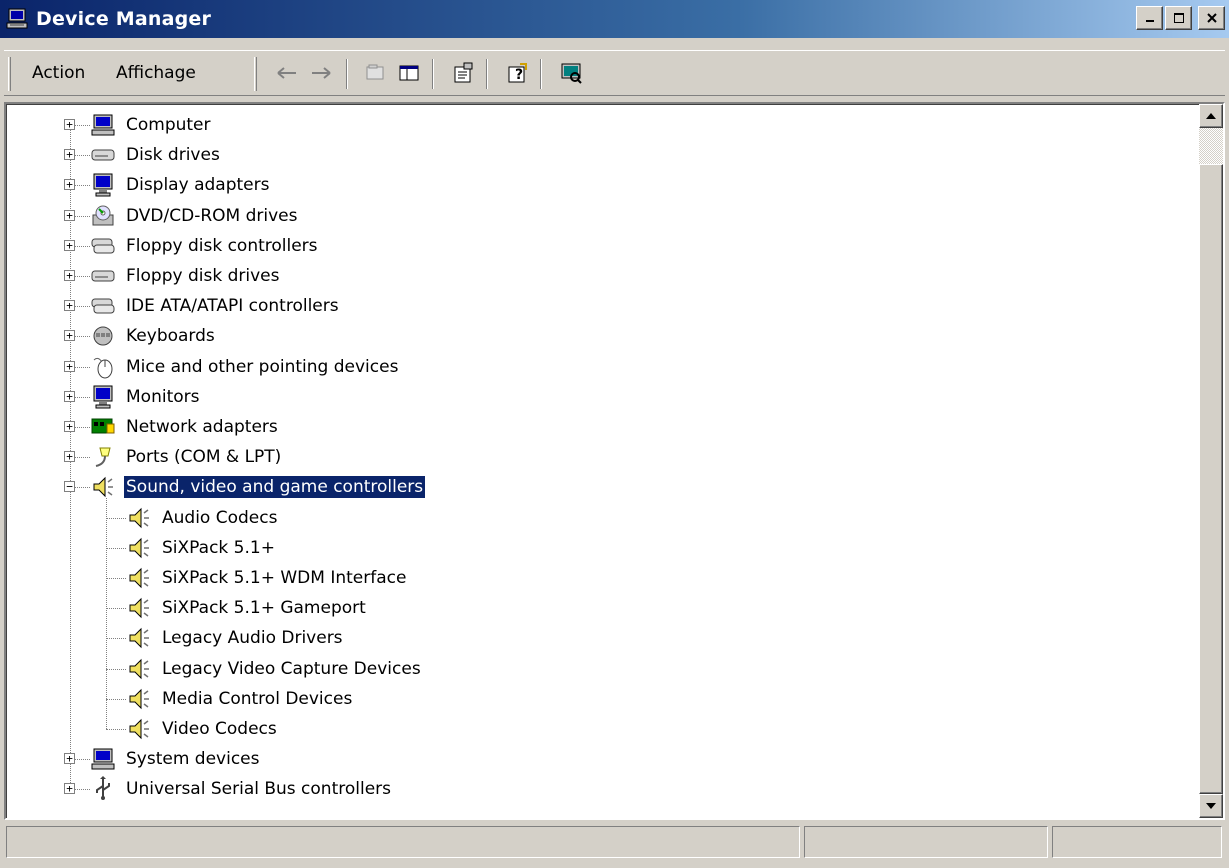 Image resolution: width=1229 pixels, height=868 pixels. Describe the element at coordinates (274, 487) in the screenshot. I see `tree-item-label: Sound, video and game controllers` at that location.